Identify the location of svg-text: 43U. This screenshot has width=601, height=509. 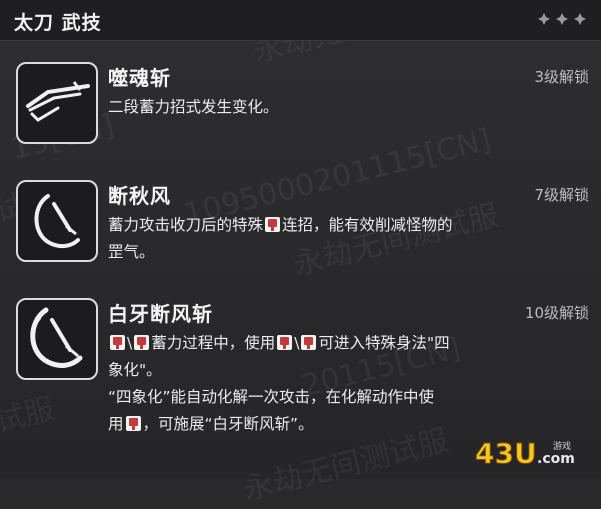
(506, 453).